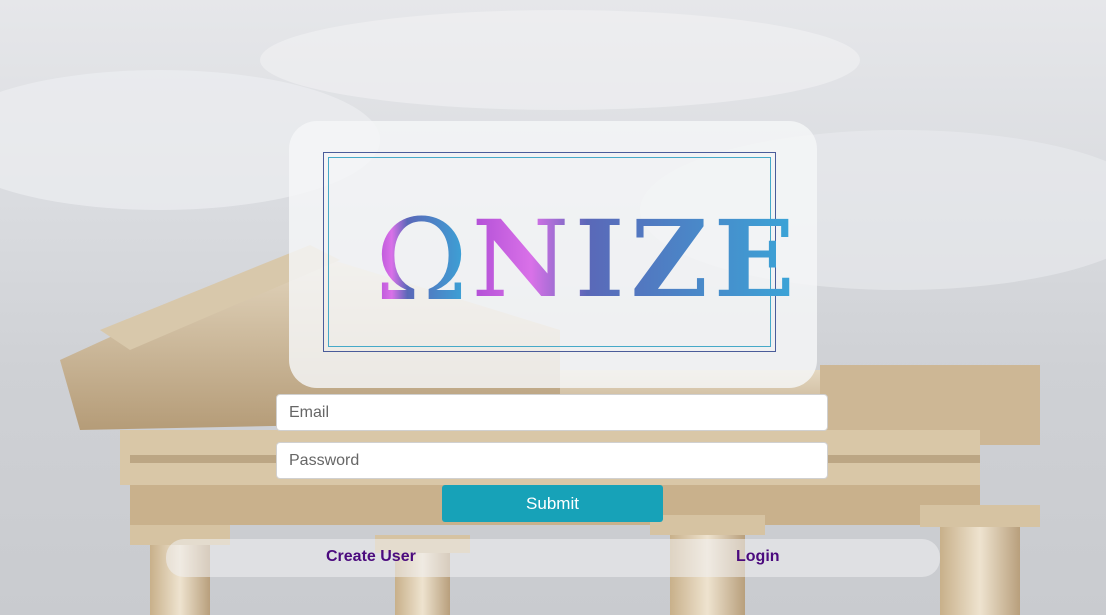 The image size is (1106, 615). I want to click on create-user-link: Create User, so click(371, 557).